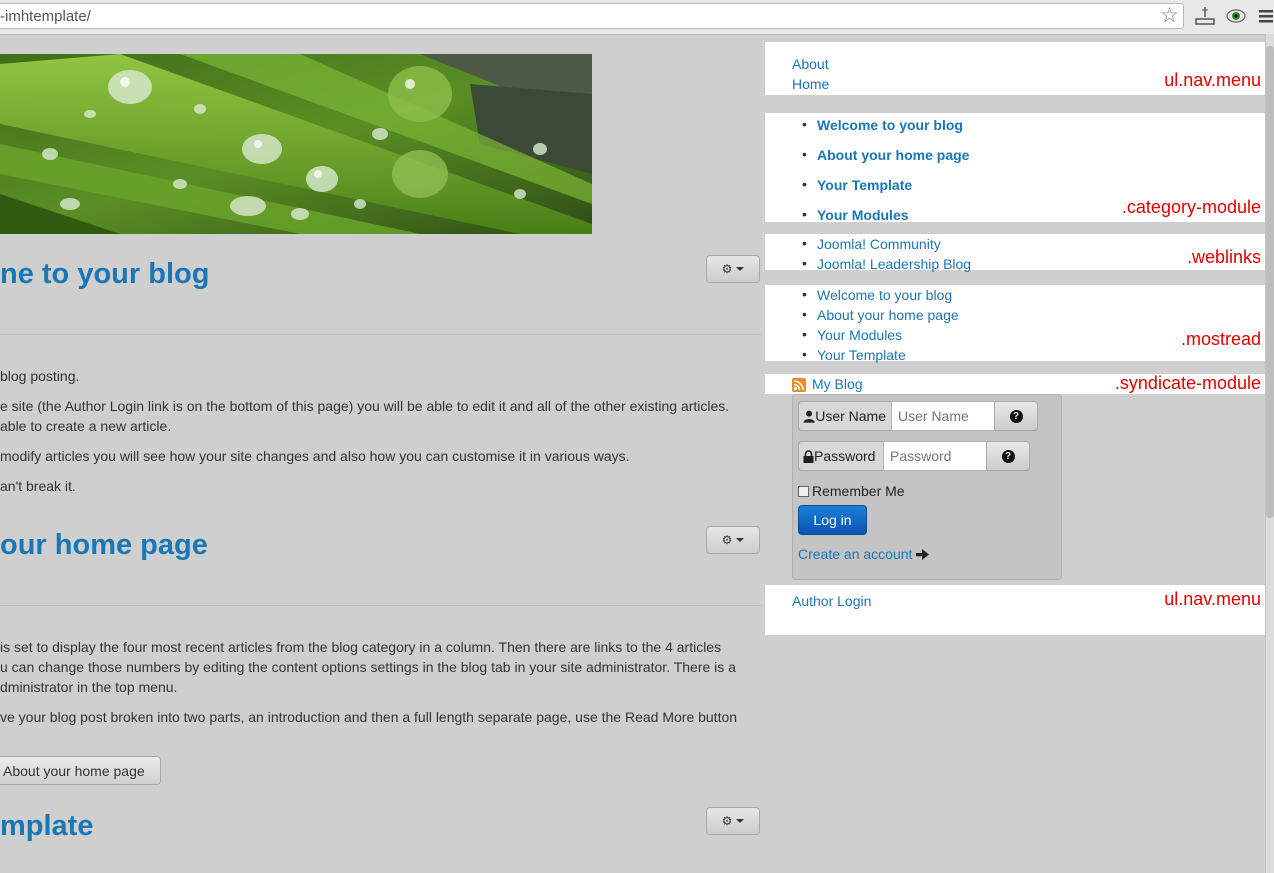  Describe the element at coordinates (837, 384) in the screenshot. I see `syndicate-link: My Blog` at that location.